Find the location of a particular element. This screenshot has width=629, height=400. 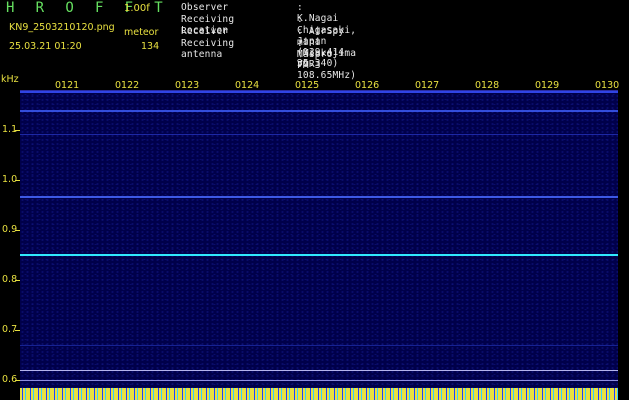

noise-band is located at coordinates (319, 394).